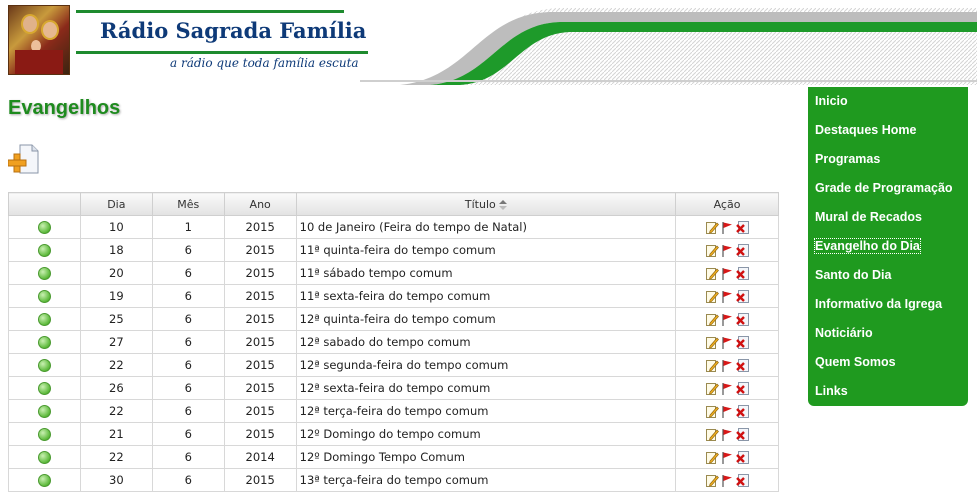  Describe the element at coordinates (831, 391) in the screenshot. I see `sidebar-item-links: Links` at that location.